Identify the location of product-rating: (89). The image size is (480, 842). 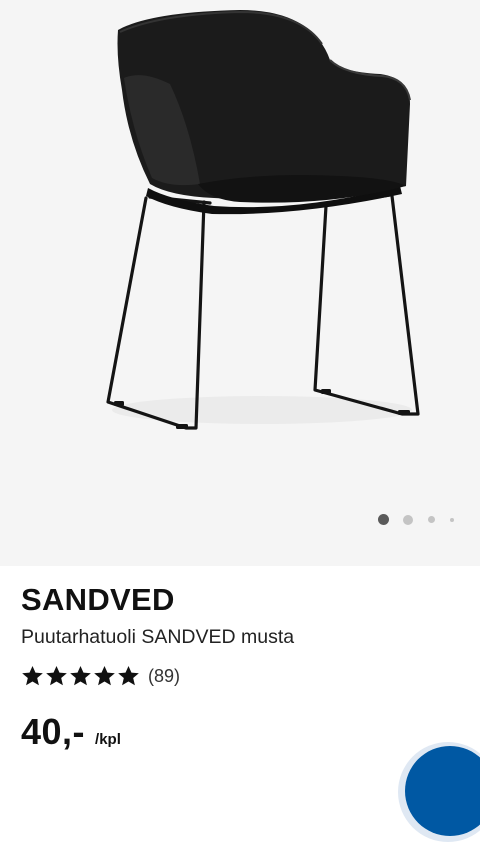
(100, 676).